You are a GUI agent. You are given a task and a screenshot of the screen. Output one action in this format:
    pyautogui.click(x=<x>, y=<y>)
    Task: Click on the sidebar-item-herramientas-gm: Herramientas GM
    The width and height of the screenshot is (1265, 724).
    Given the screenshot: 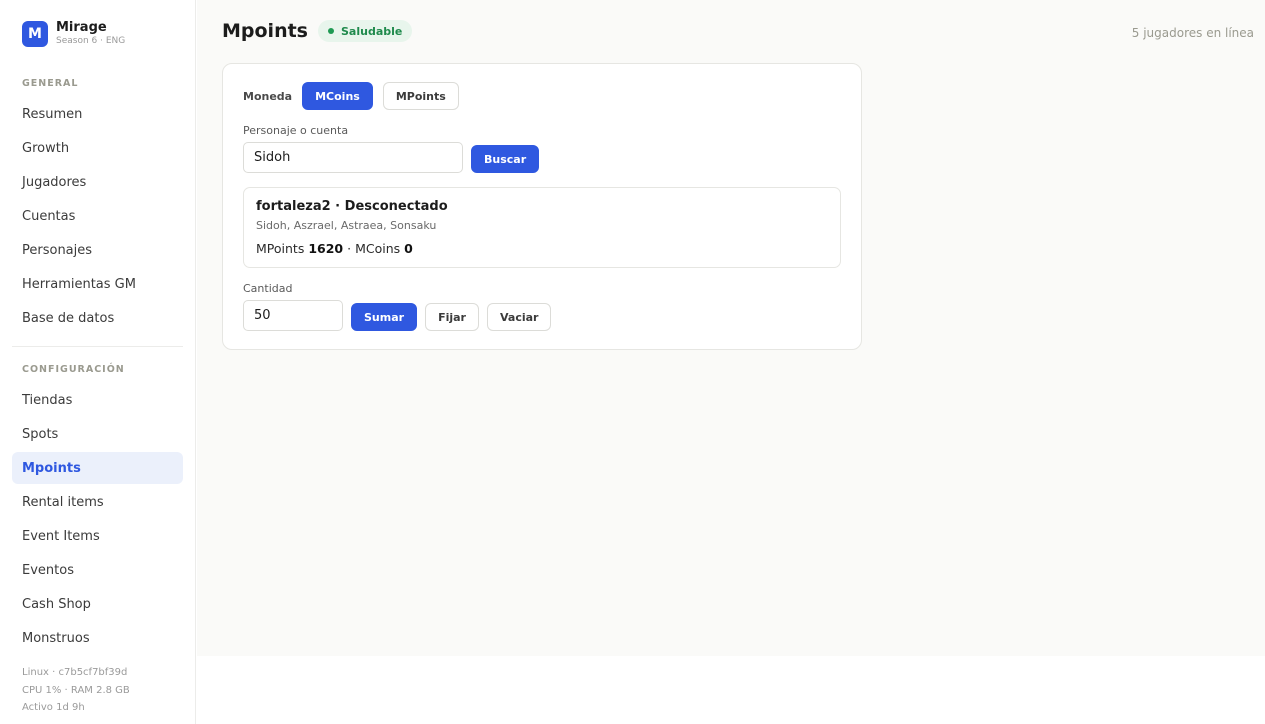 What is the action you would take?
    pyautogui.click(x=97, y=284)
    